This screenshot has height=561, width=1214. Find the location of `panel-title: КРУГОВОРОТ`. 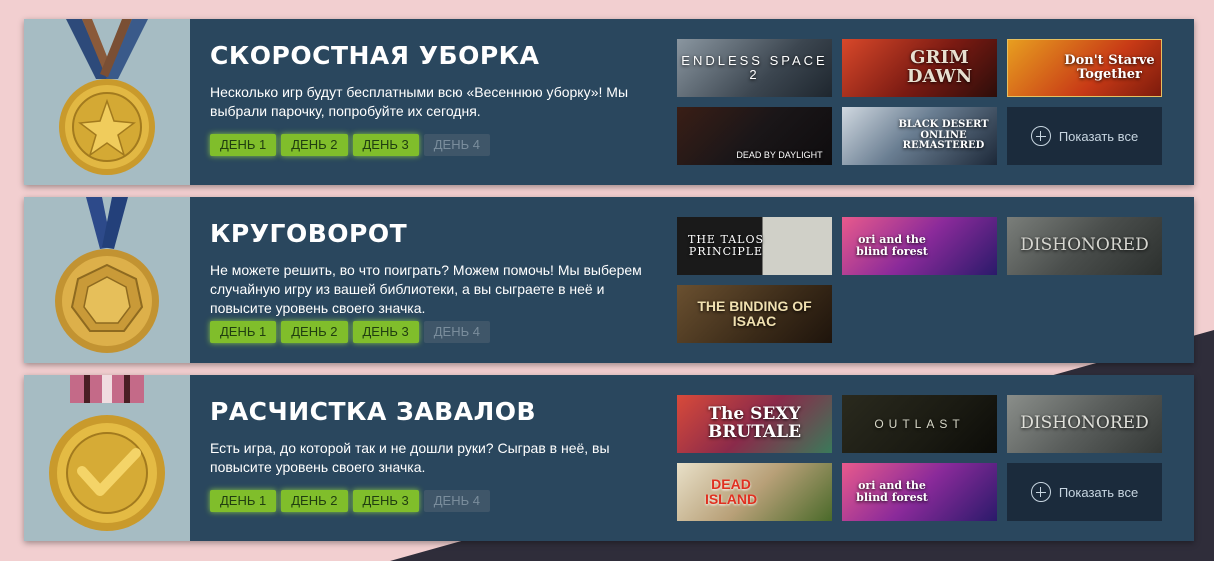

panel-title: КРУГОВОРОТ is located at coordinates (309, 233).